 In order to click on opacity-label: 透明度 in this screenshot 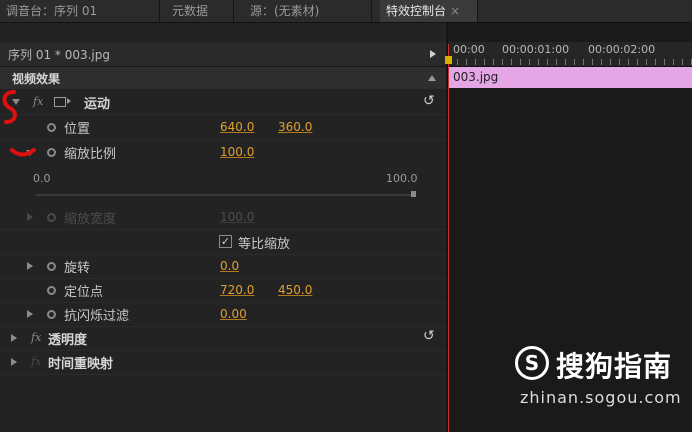, I will do `click(68, 340)`.